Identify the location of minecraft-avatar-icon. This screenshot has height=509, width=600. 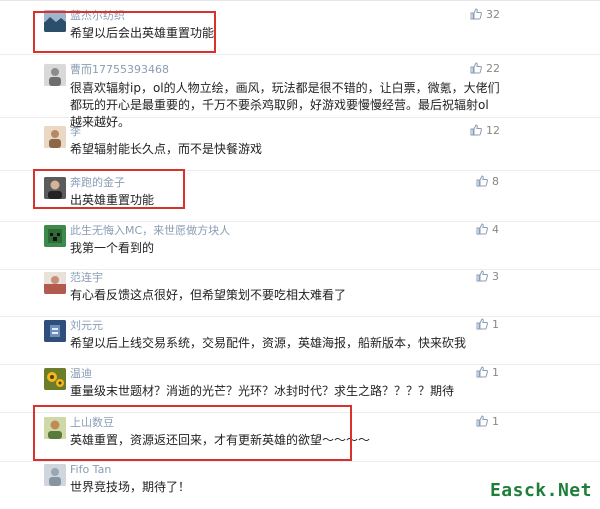
(55, 236).